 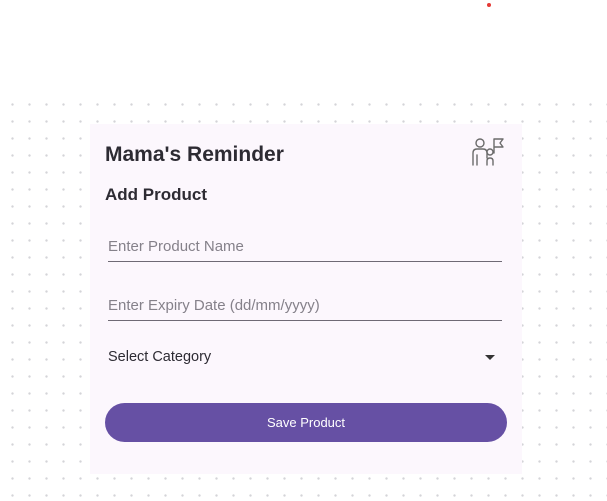 What do you see at coordinates (194, 154) in the screenshot?
I see `app-title: Mama's Reminder` at bounding box center [194, 154].